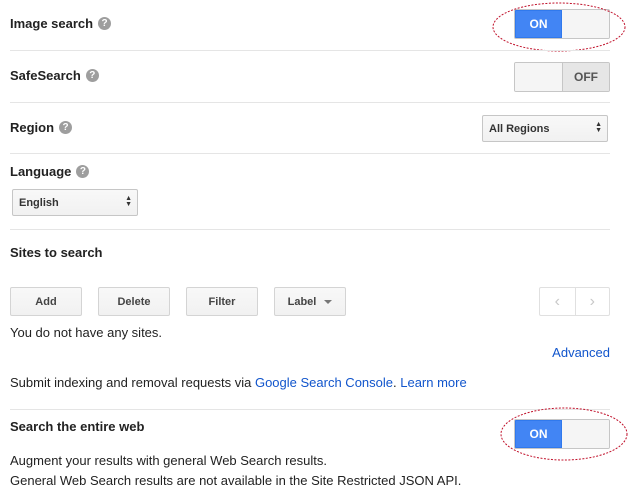  What do you see at coordinates (54, 75) in the screenshot?
I see `safesearch-label: SafeSearch ?` at bounding box center [54, 75].